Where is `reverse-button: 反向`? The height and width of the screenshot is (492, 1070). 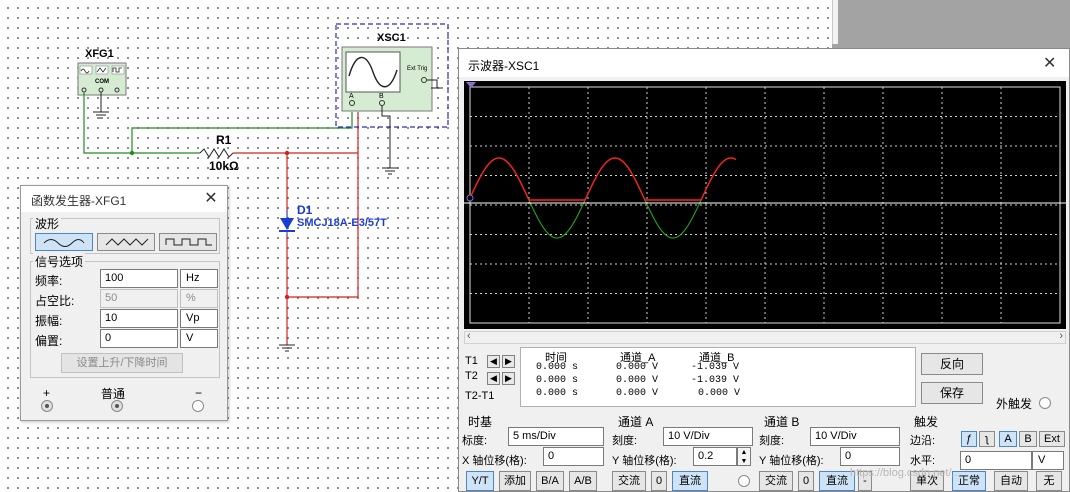 reverse-button: 反向 is located at coordinates (952, 364).